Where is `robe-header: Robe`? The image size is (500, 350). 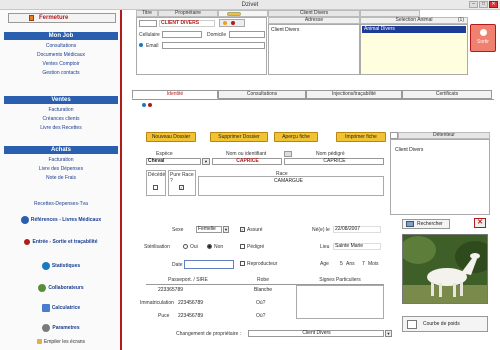 robe-header: Robe is located at coordinates (263, 281).